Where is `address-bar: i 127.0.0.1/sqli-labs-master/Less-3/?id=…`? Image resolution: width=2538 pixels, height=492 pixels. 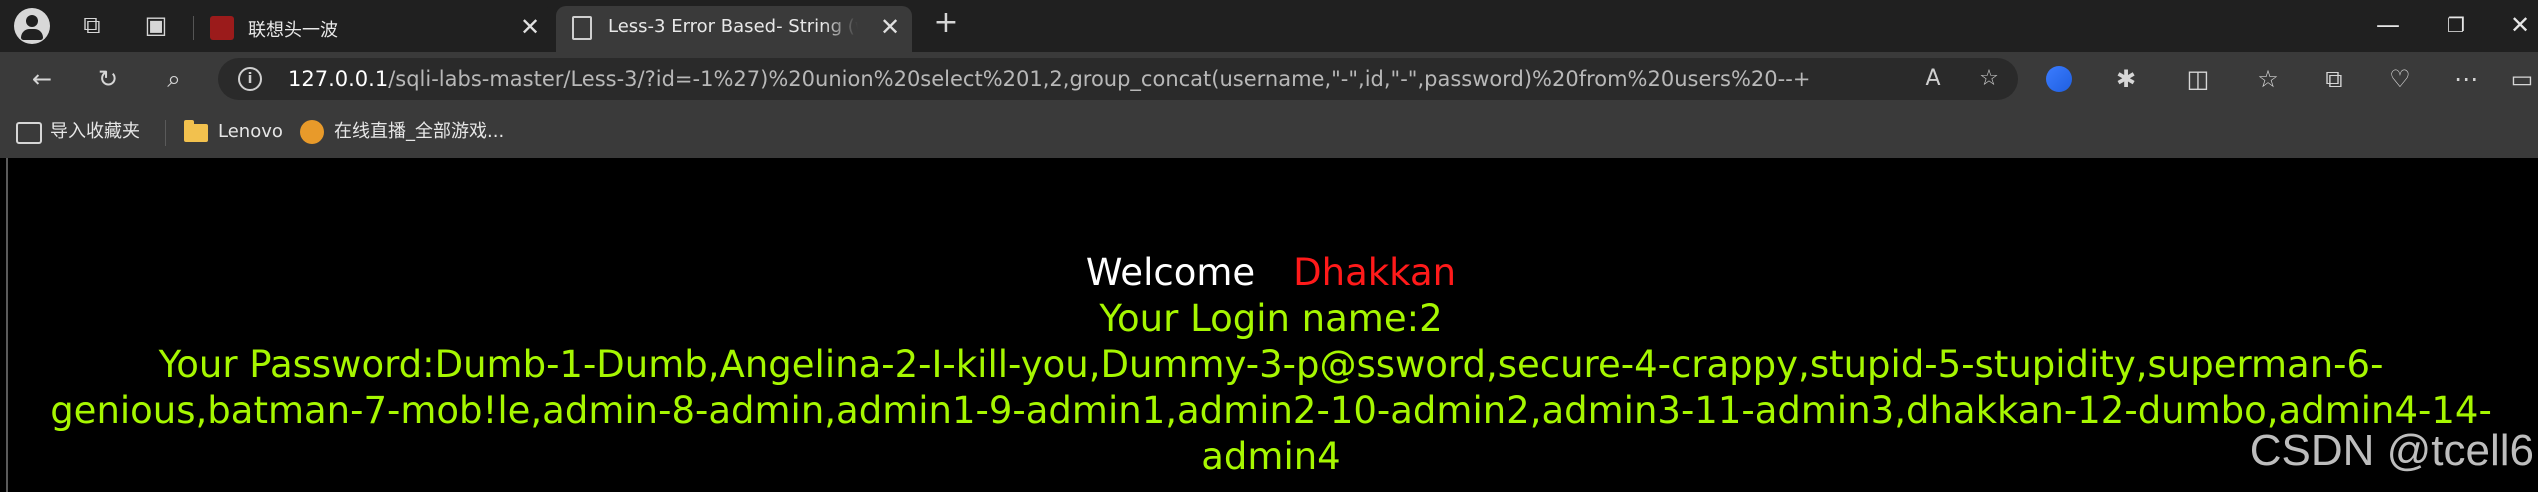
address-bar: i 127.0.0.1/sqli-labs-master/Less-3/?id=… is located at coordinates (1118, 79).